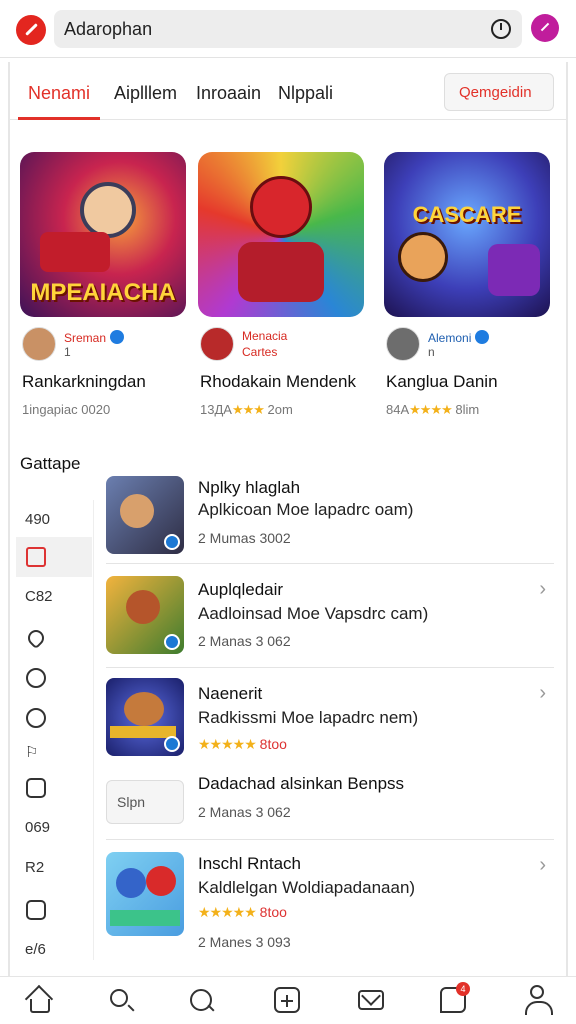  What do you see at coordinates (431, 352) in the screenshot?
I see `developer-subtitle: n` at bounding box center [431, 352].